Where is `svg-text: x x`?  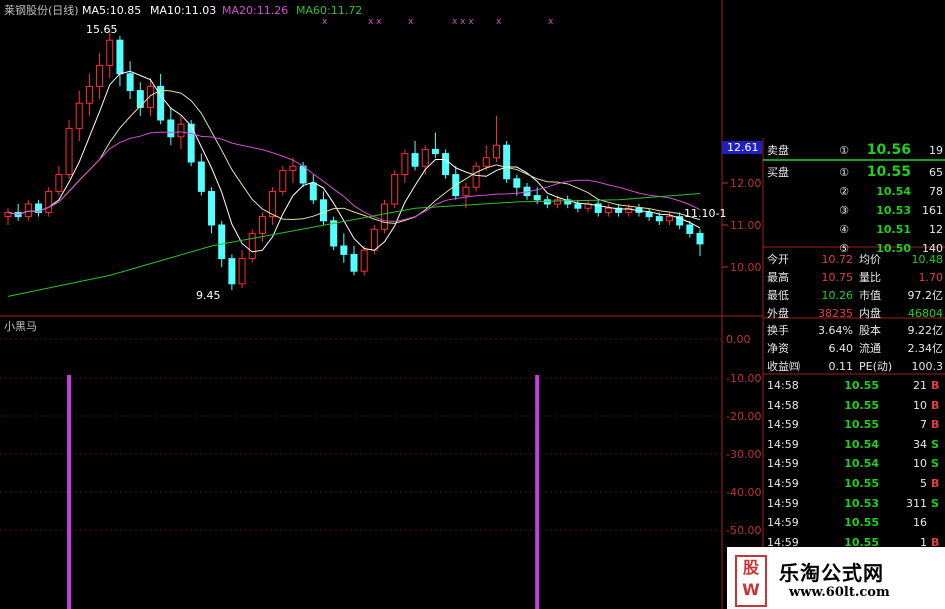
svg-text: x x is located at coordinates (375, 22).